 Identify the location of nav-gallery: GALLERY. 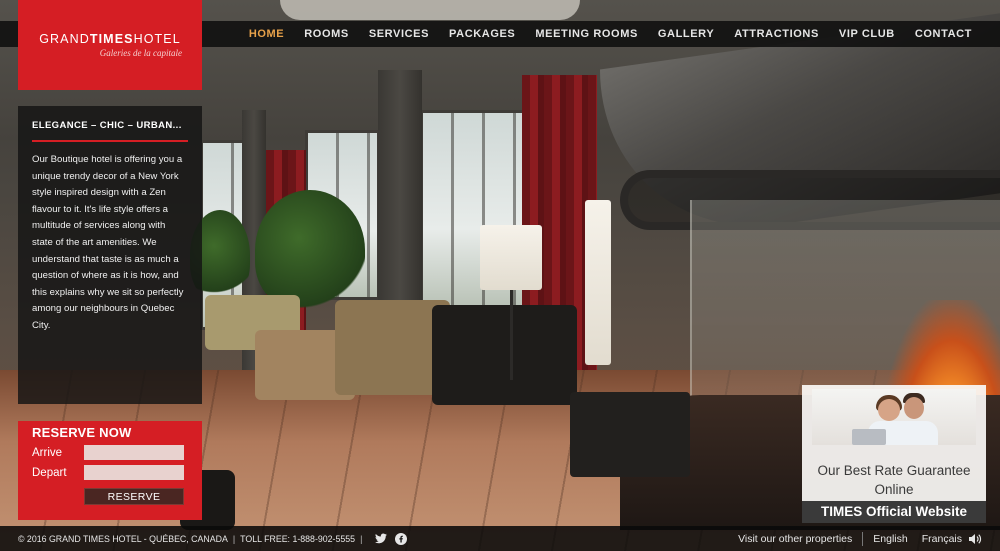
(686, 34).